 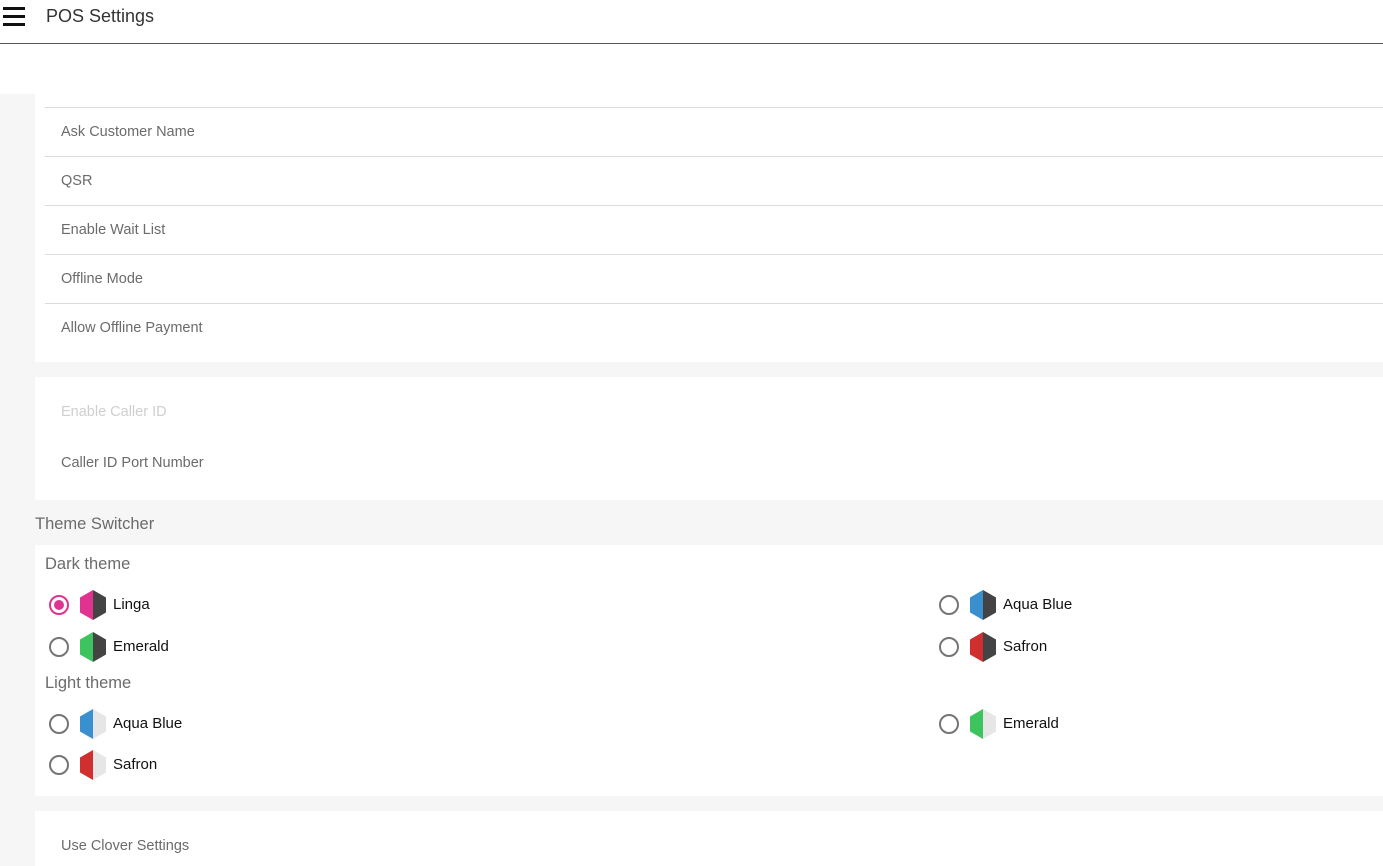 What do you see at coordinates (709, 838) in the screenshot?
I see `clover-card: Use Clover Settings` at bounding box center [709, 838].